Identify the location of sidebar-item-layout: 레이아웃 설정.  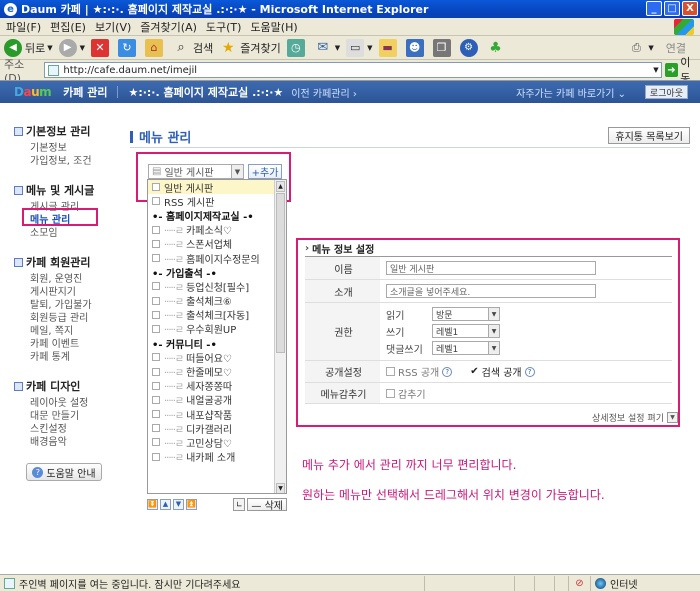
(67, 403).